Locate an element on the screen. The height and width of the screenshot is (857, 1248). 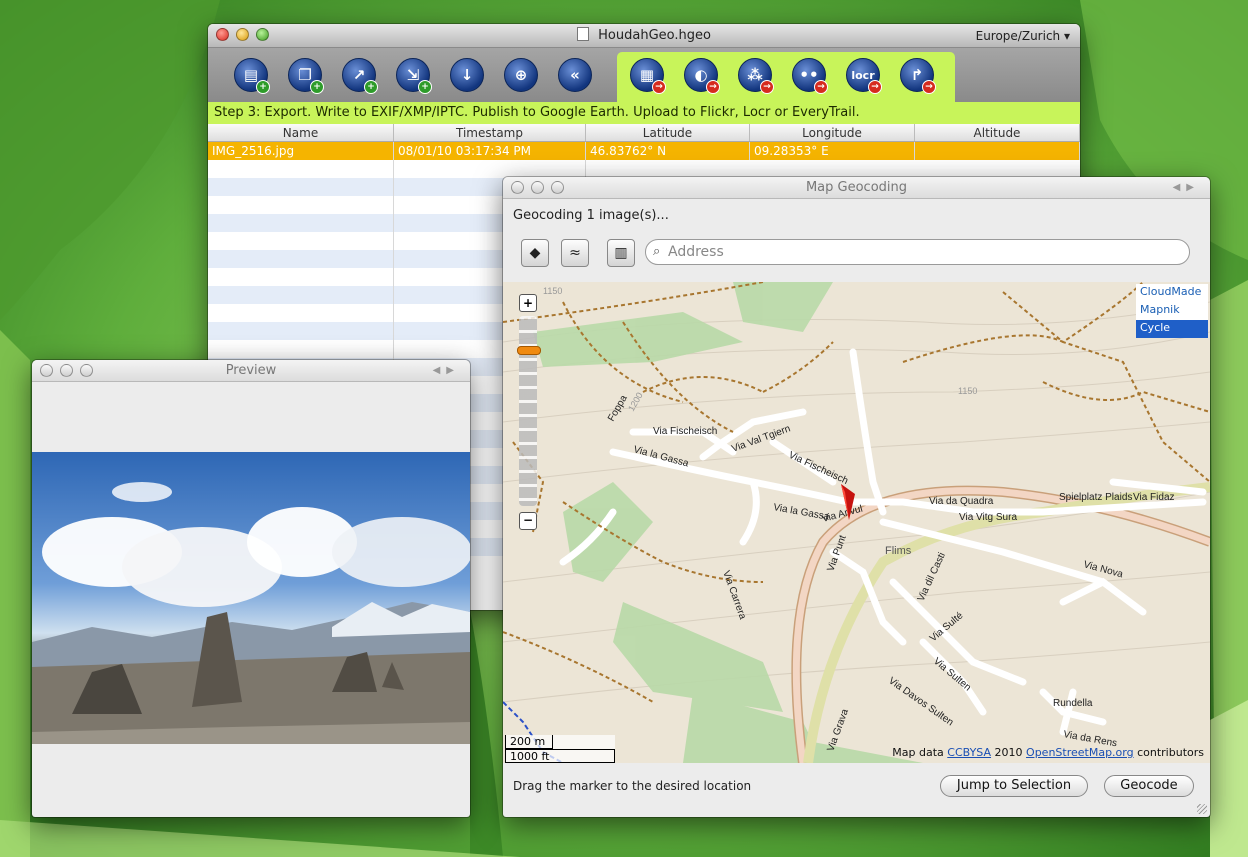
main-titlebar: HoudahGeo.hgeo Europe/Zurich ▾ is located at coordinates (644, 36).